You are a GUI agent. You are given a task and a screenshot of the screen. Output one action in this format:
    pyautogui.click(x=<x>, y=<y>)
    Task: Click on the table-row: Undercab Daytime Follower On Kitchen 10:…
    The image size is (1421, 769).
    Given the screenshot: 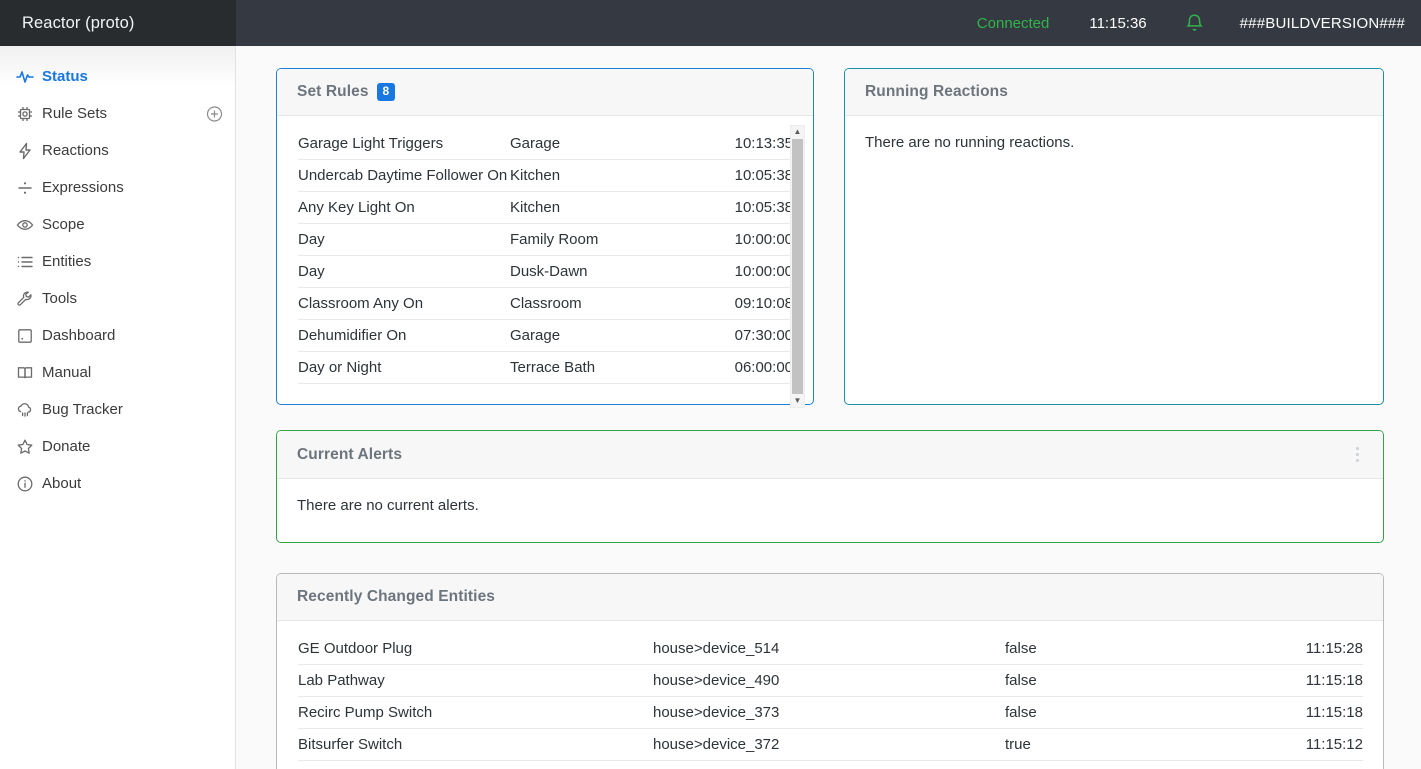 What is the action you would take?
    pyautogui.click(x=545, y=176)
    